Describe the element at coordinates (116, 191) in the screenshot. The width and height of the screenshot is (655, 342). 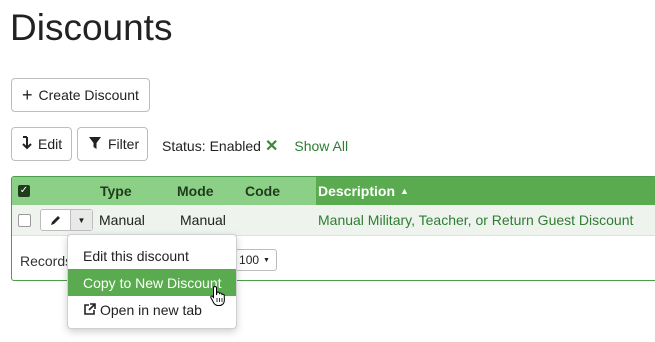
I see `column-header-type: Type` at that location.